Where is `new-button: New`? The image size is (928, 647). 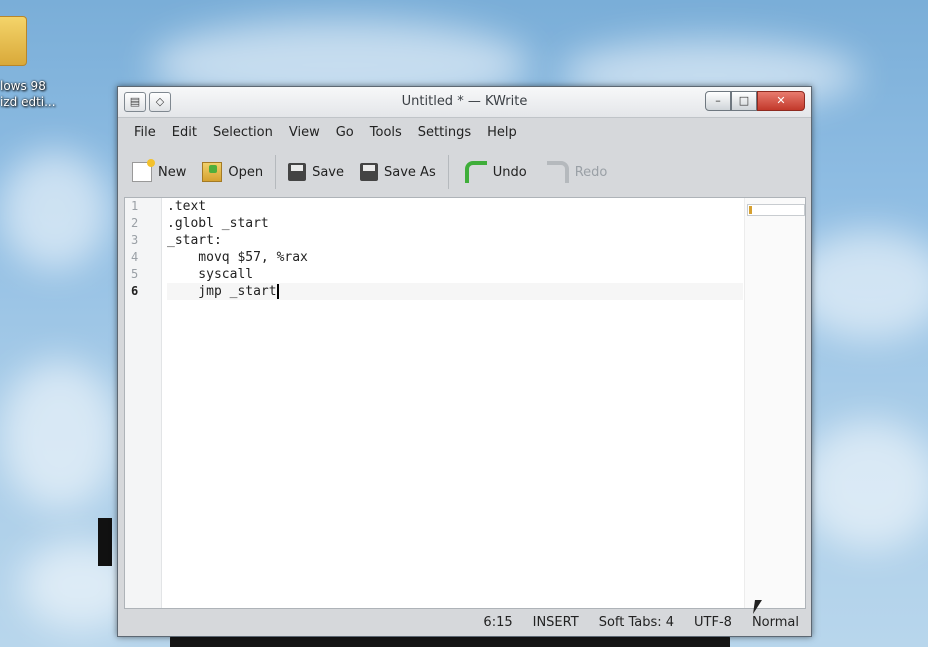 new-button: New is located at coordinates (159, 170).